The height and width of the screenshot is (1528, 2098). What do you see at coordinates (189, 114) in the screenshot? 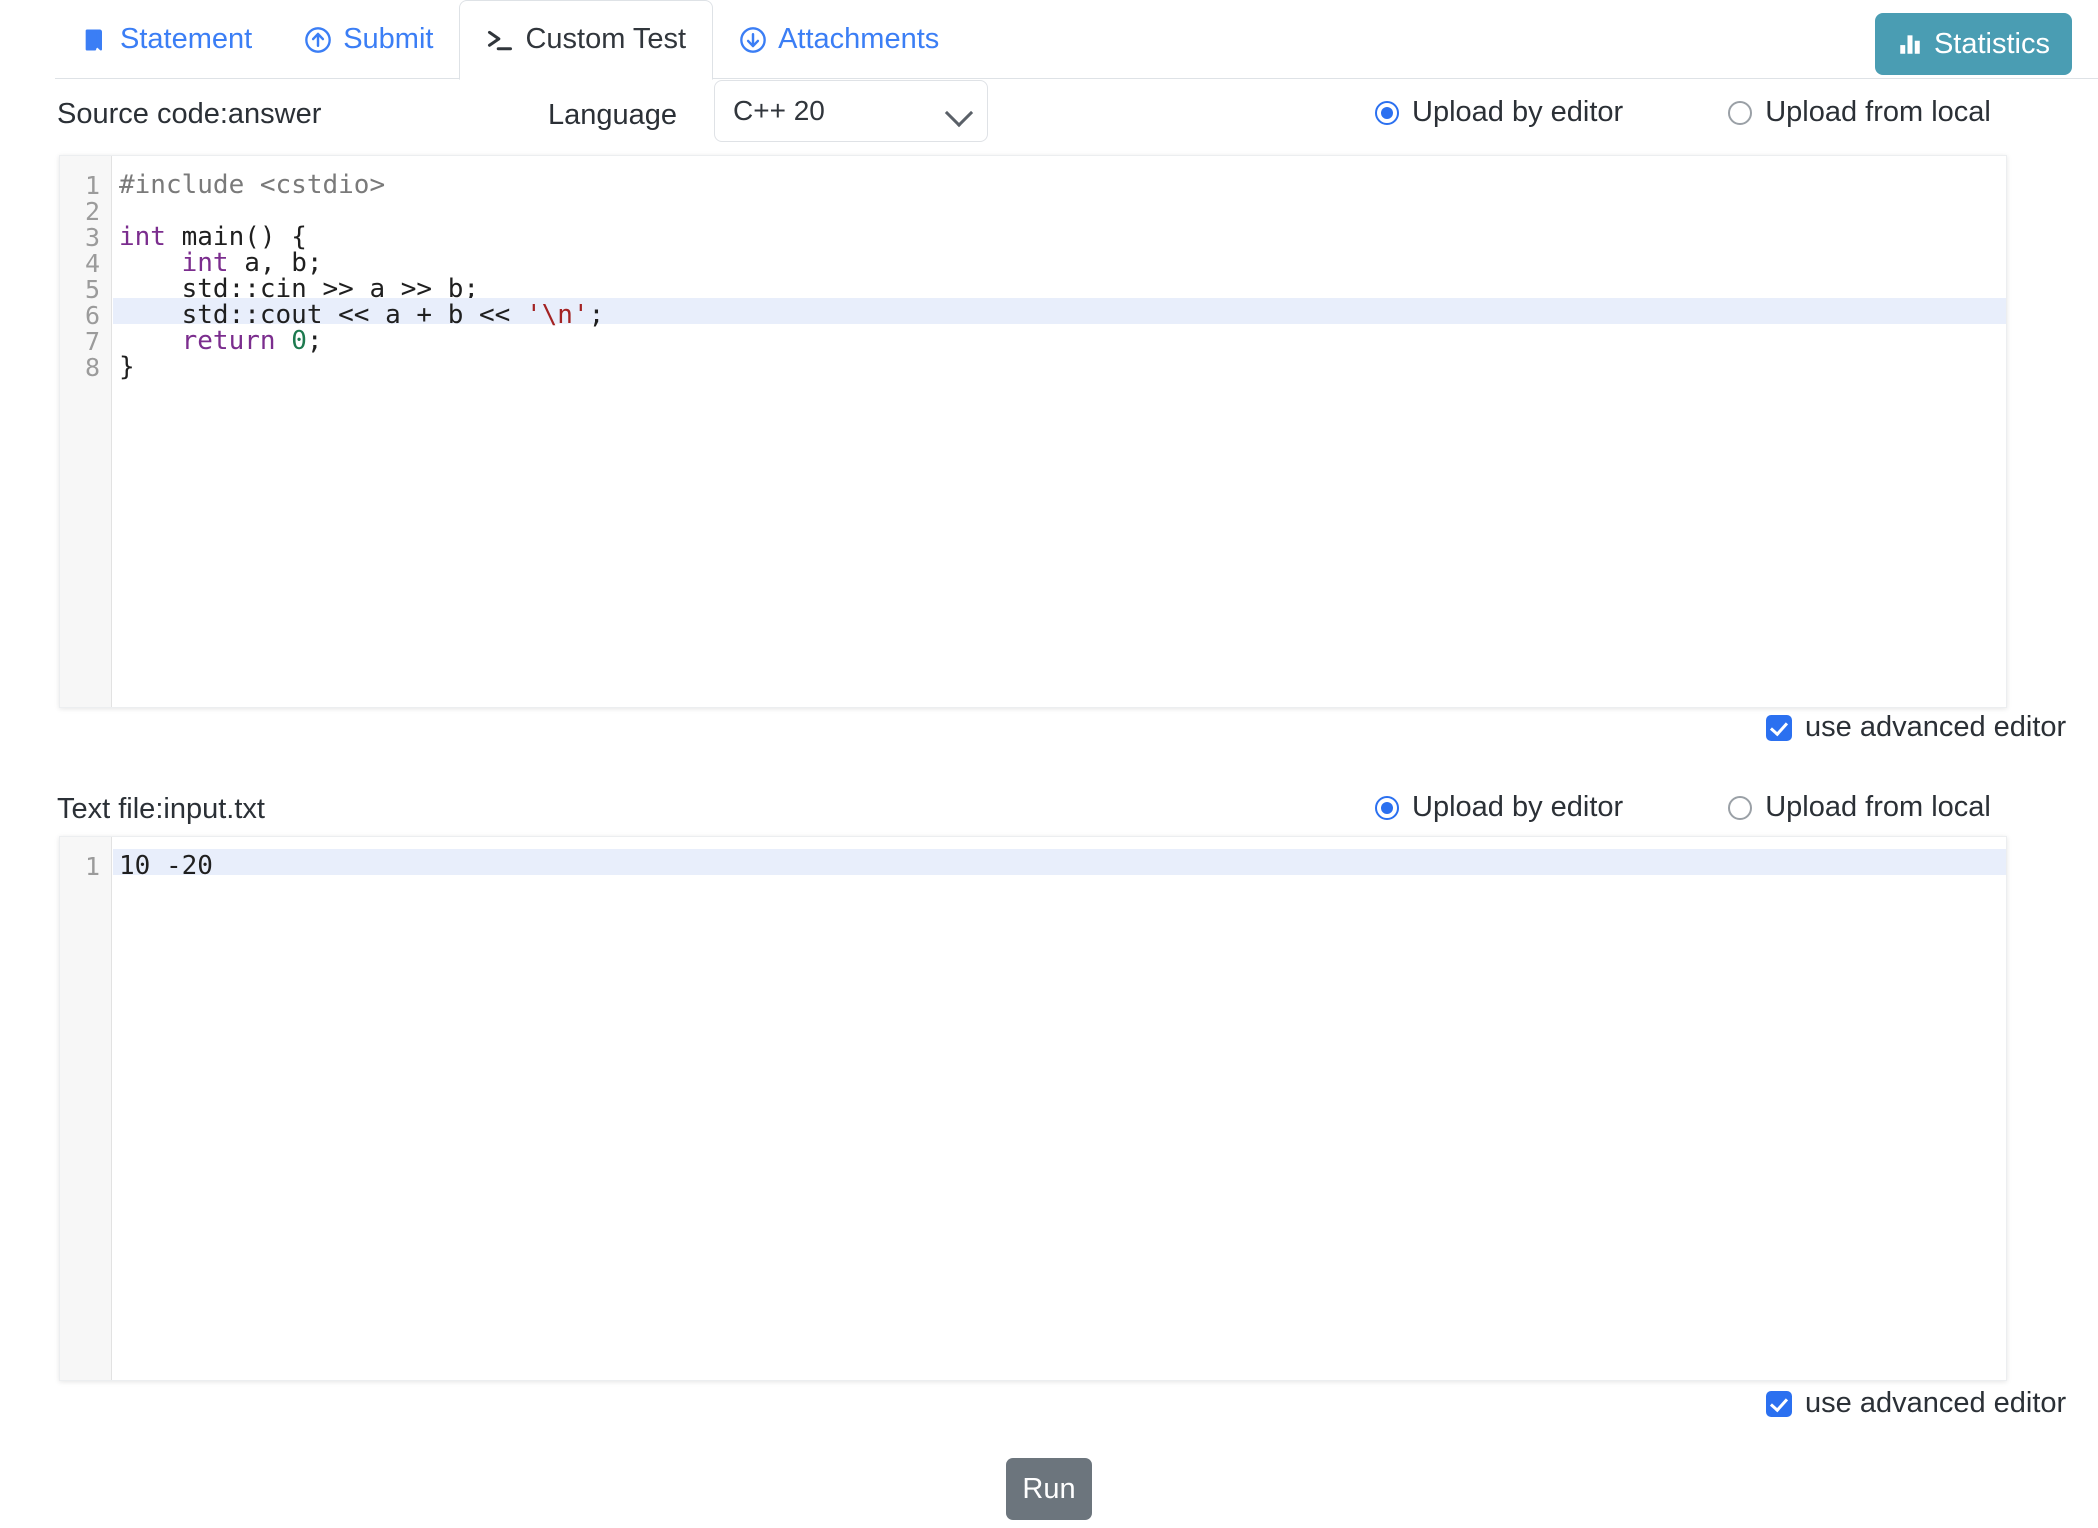
I see `source-code-label: Source code:answer` at bounding box center [189, 114].